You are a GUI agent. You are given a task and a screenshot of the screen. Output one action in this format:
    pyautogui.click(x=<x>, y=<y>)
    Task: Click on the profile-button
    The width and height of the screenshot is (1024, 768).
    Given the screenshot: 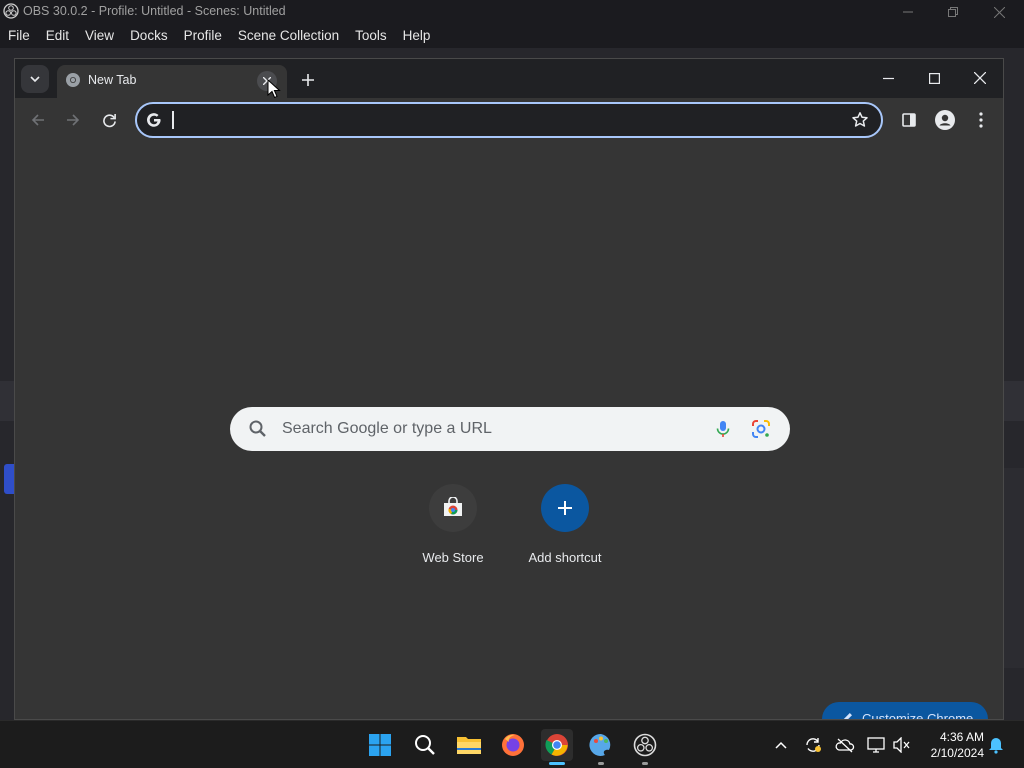 What is the action you would take?
    pyautogui.click(x=945, y=120)
    